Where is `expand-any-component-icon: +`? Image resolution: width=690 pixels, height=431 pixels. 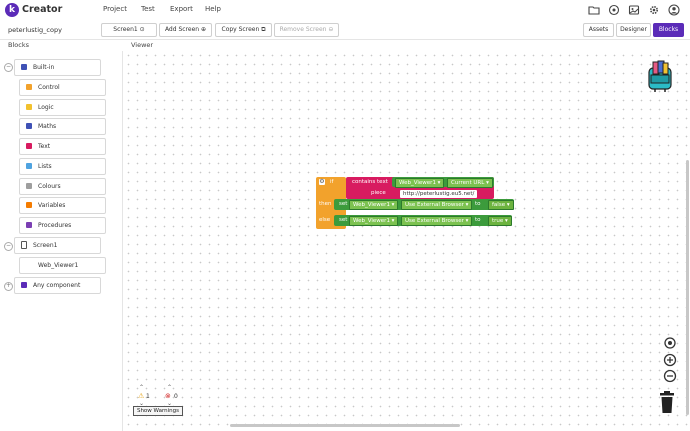 expand-any-component-icon: + is located at coordinates (8, 286).